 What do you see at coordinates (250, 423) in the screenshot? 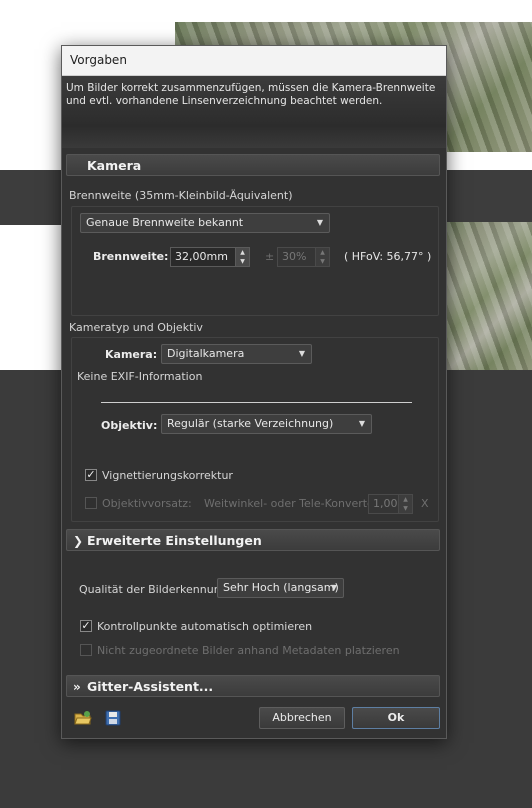
I see `lens-value: Regulär (starke Verzeichnung)` at bounding box center [250, 423].